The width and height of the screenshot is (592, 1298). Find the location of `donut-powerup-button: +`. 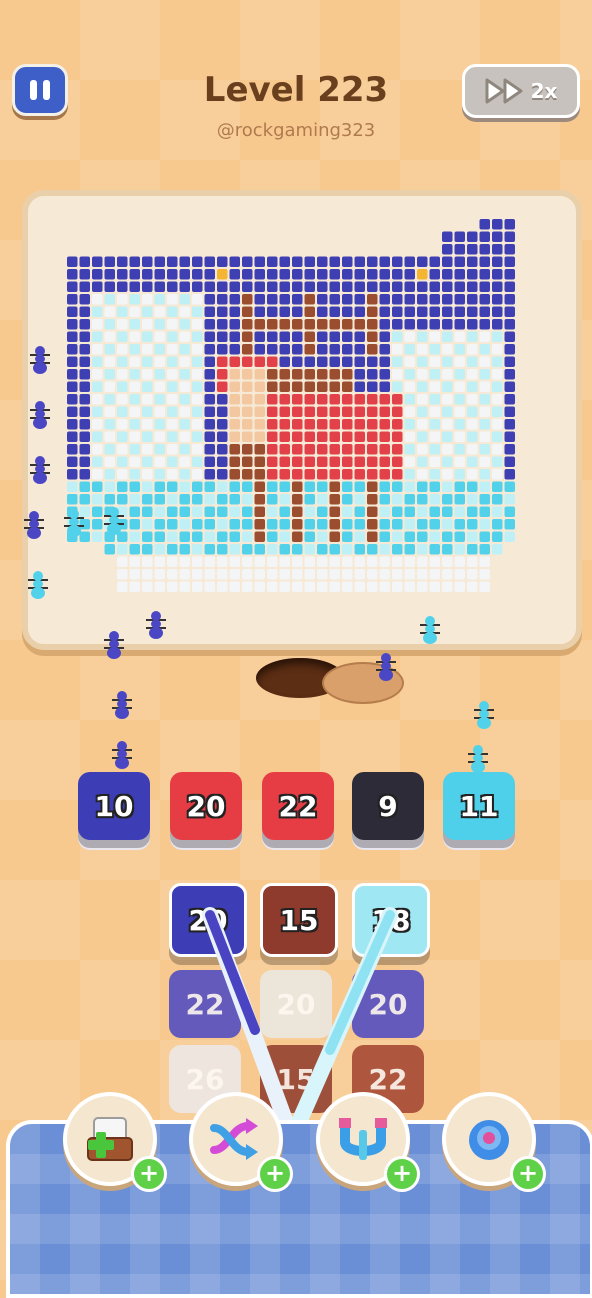

donut-powerup-button: + is located at coordinates (494, 1142).